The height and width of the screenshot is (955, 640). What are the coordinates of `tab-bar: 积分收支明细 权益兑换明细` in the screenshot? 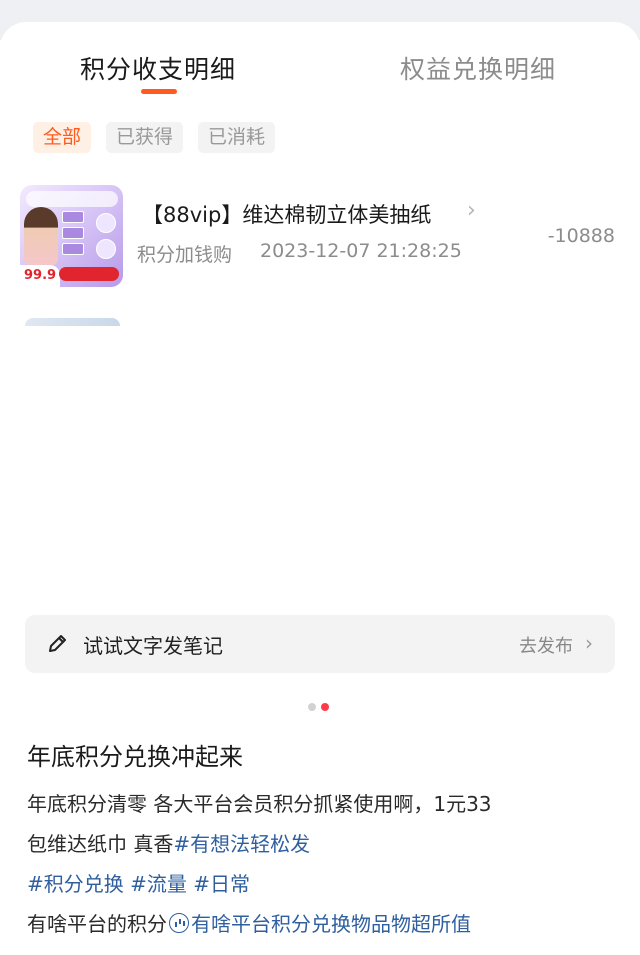 It's located at (320, 75).